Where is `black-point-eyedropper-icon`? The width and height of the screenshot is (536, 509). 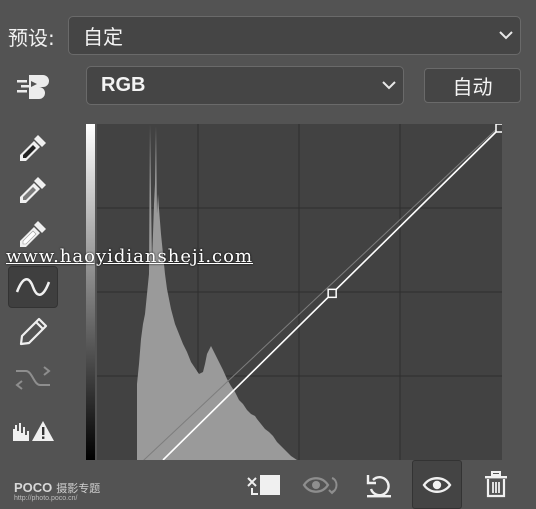 black-point-eyedropper-icon is located at coordinates (33, 148).